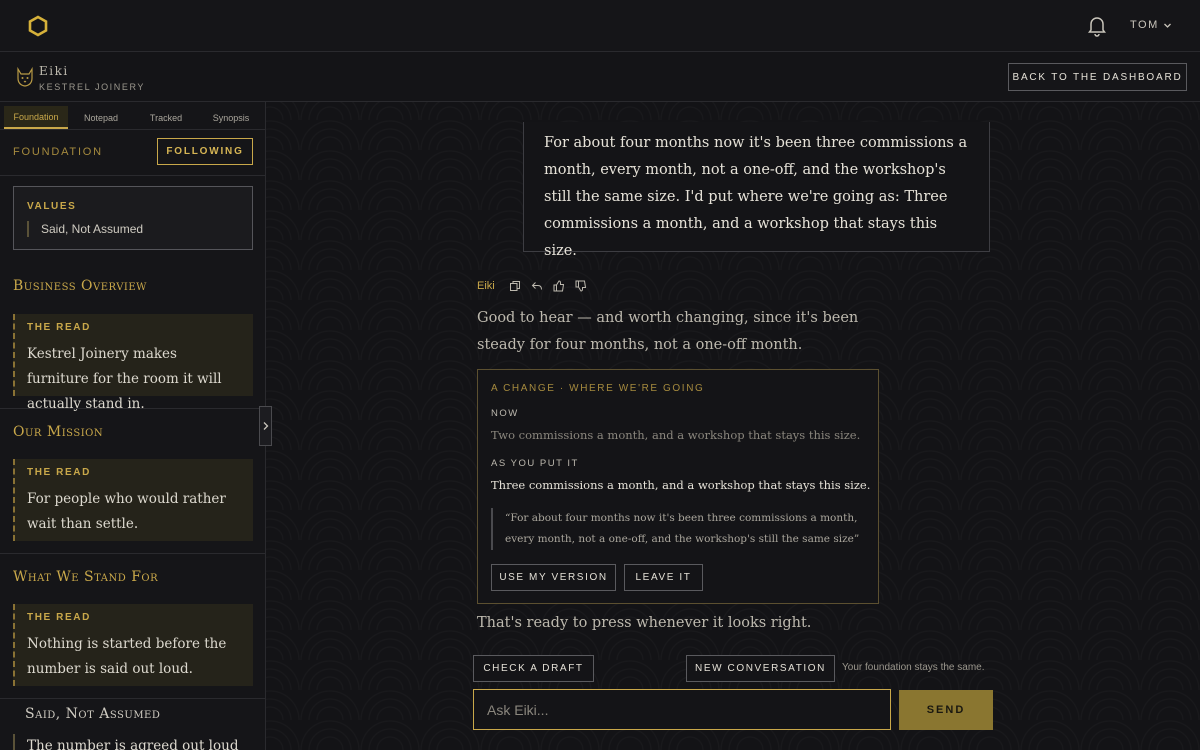  What do you see at coordinates (166, 117) in the screenshot?
I see `tab-tracked: Tracked` at bounding box center [166, 117].